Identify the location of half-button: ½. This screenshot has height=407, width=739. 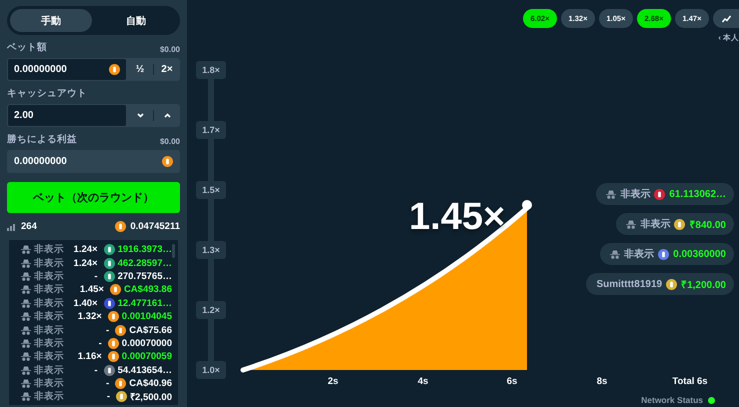
(140, 69).